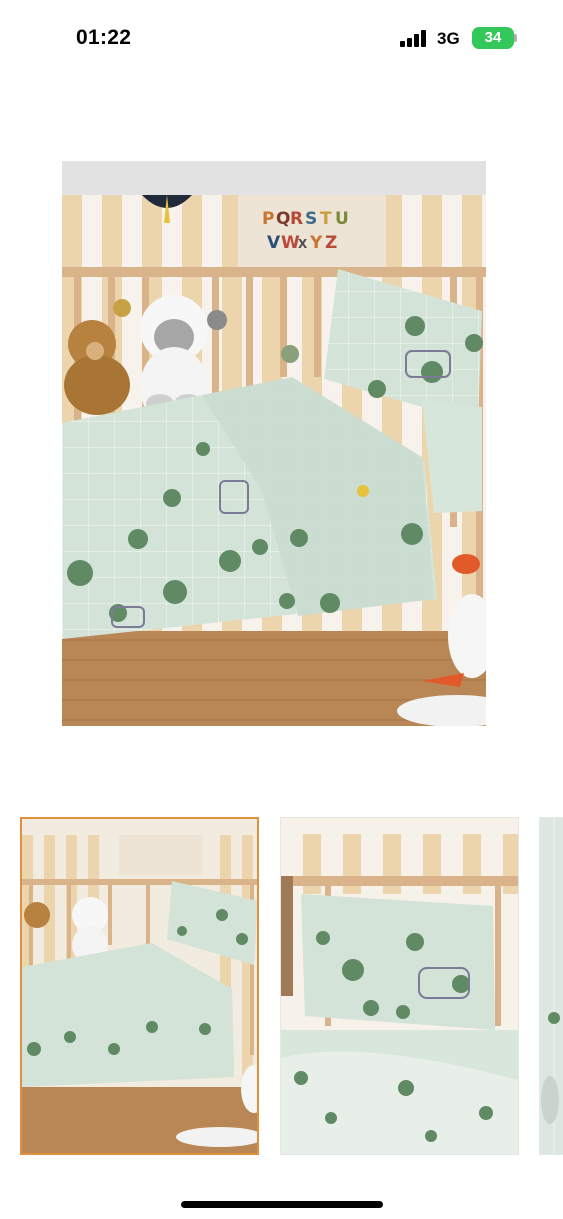 Image resolution: width=563 pixels, height=1219 pixels. Describe the element at coordinates (515, 38) in the screenshot. I see `battery-cap` at that location.